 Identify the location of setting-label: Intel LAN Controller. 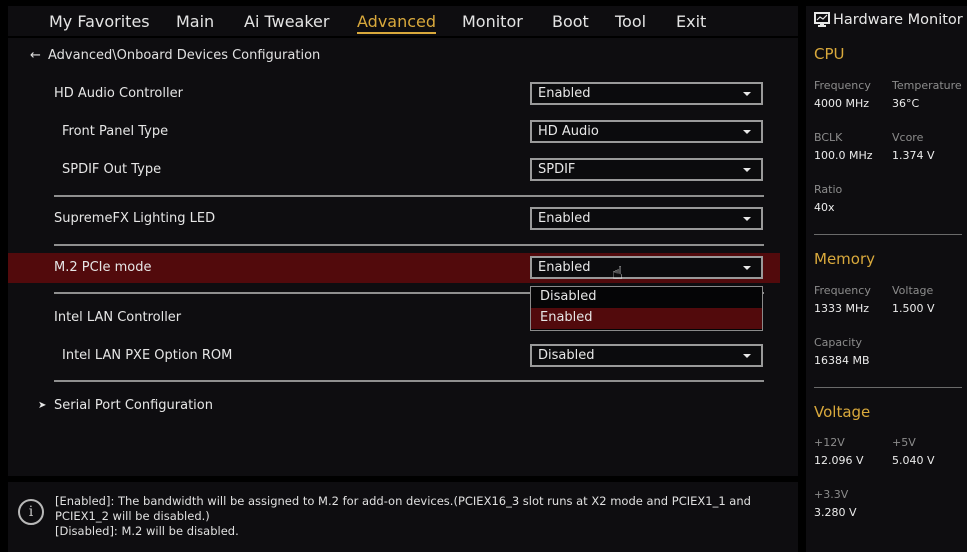
(118, 317).